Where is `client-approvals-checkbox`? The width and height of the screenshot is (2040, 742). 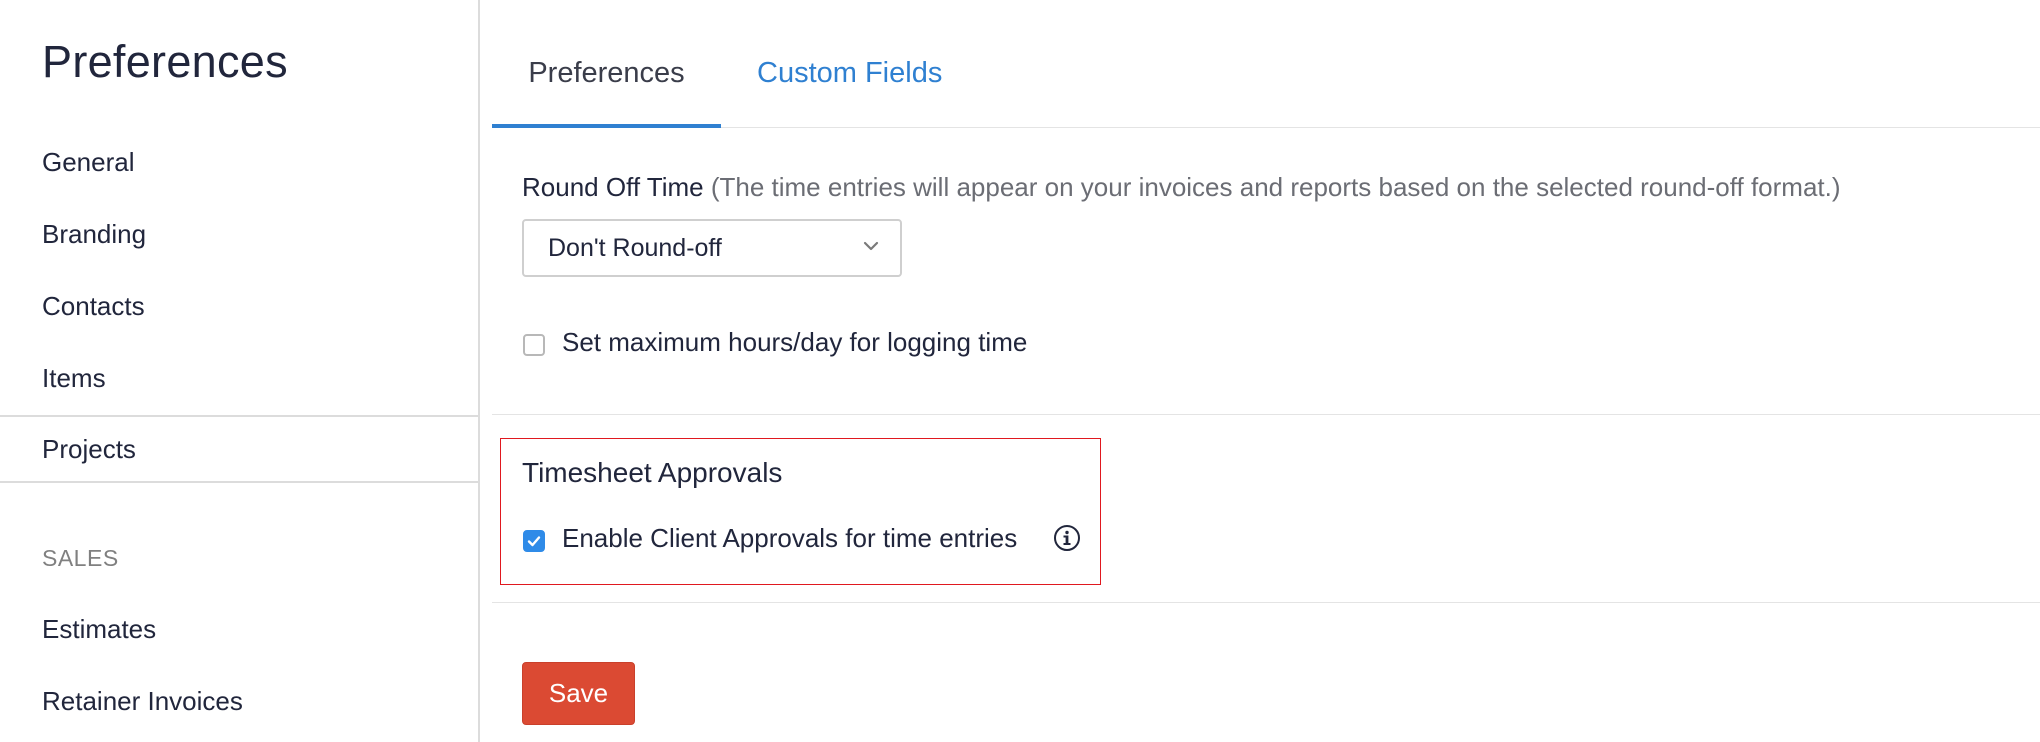 client-approvals-checkbox is located at coordinates (534, 541).